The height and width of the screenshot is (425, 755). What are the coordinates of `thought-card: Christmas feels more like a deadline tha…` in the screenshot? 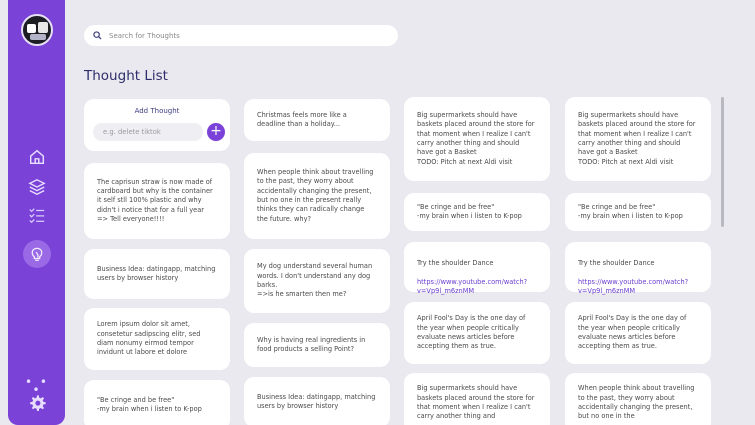 It's located at (317, 120).